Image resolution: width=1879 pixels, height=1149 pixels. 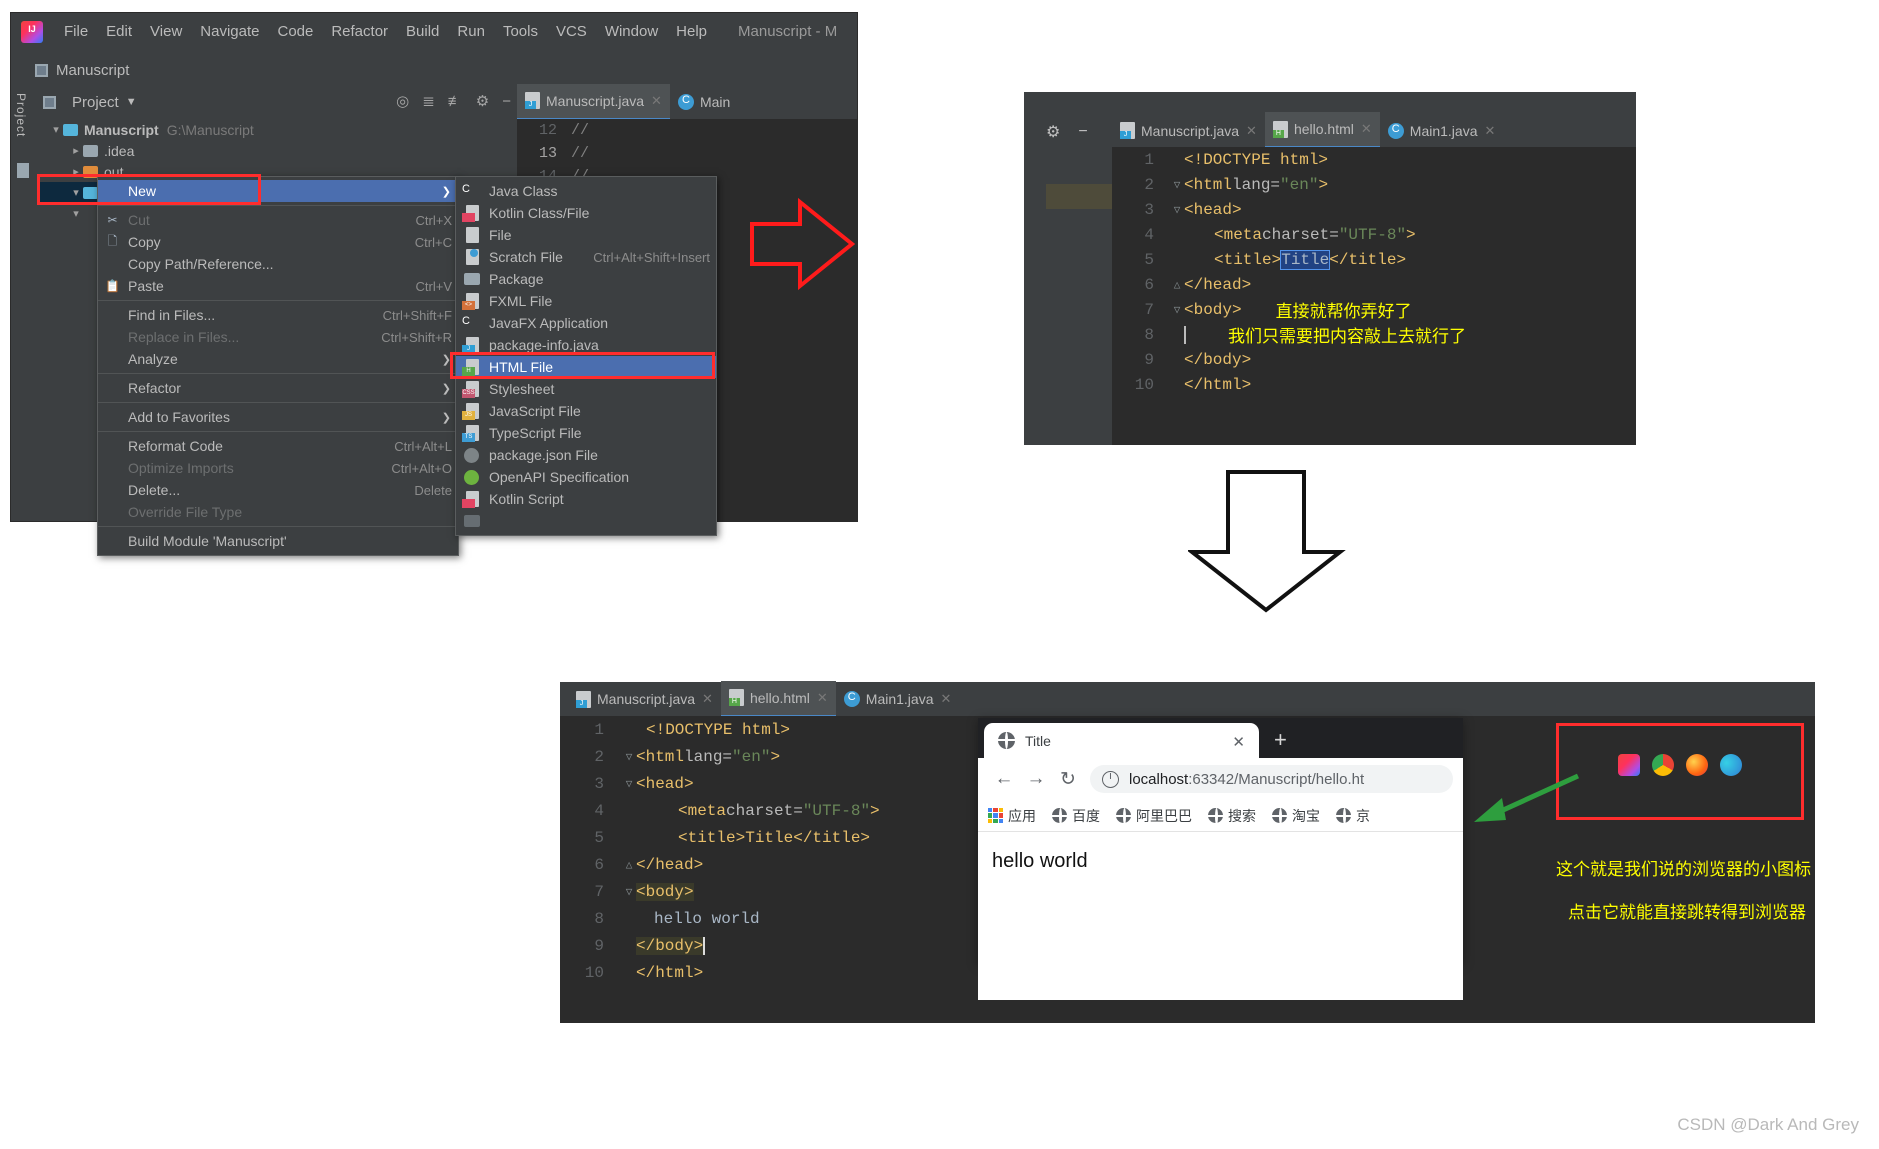 I want to click on submenu-item-file: File, so click(x=586, y=235).